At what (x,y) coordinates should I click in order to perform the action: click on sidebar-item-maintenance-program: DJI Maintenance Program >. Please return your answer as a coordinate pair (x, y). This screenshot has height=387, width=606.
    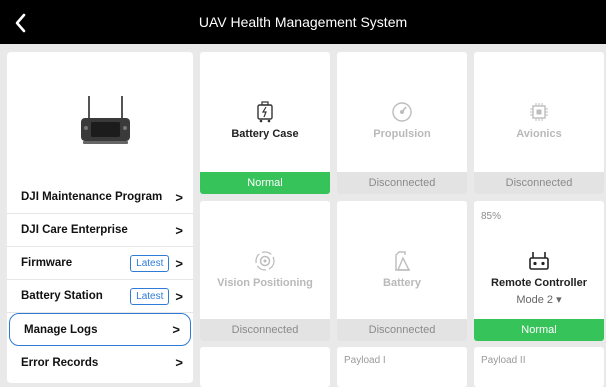
    Looking at the image, I should click on (100, 197).